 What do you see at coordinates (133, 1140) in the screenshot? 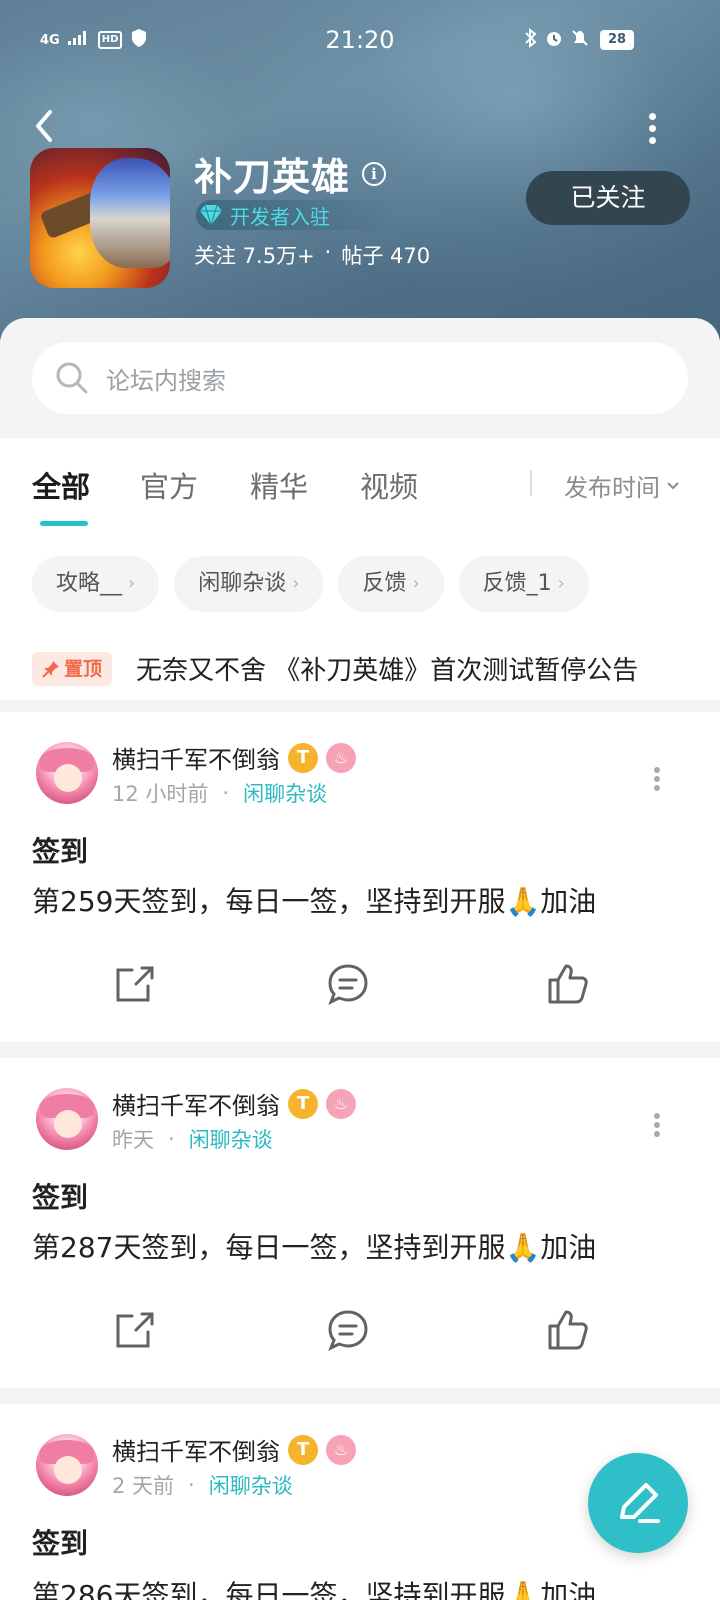
I see `post-time: 昨天` at bounding box center [133, 1140].